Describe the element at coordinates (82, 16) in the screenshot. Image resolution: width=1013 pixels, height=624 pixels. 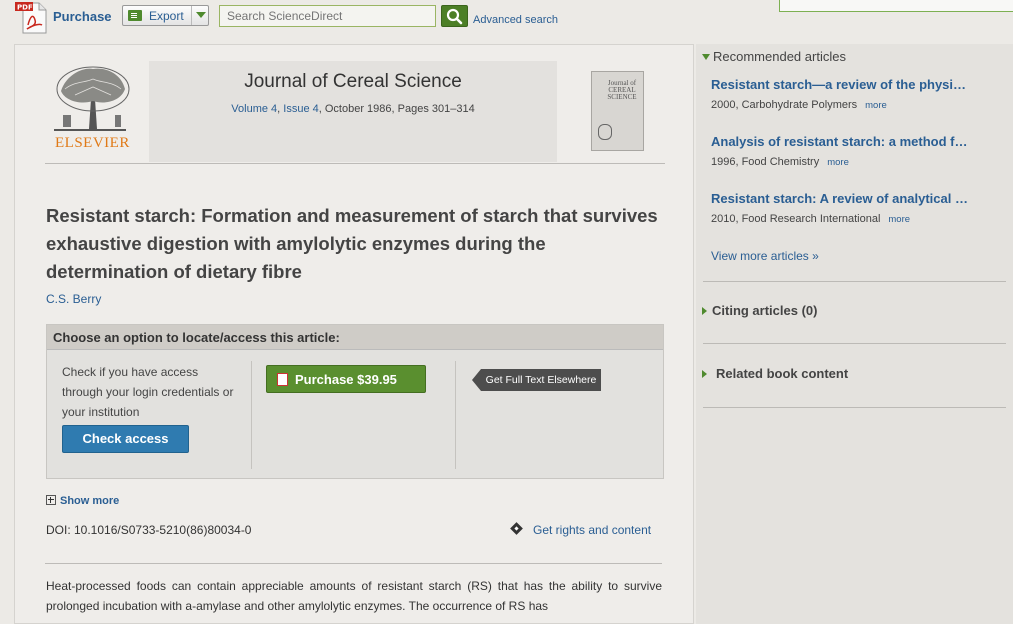
I see `purchase-link: Purchase` at that location.